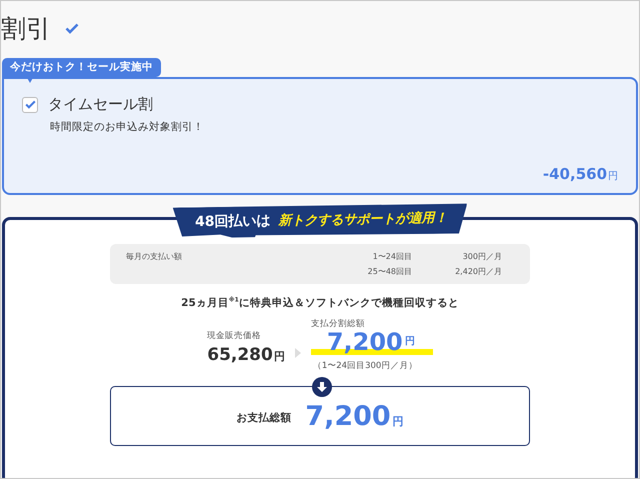 The height and width of the screenshot is (479, 640). Describe the element at coordinates (297, 353) in the screenshot. I see `triangle-icon` at that location.